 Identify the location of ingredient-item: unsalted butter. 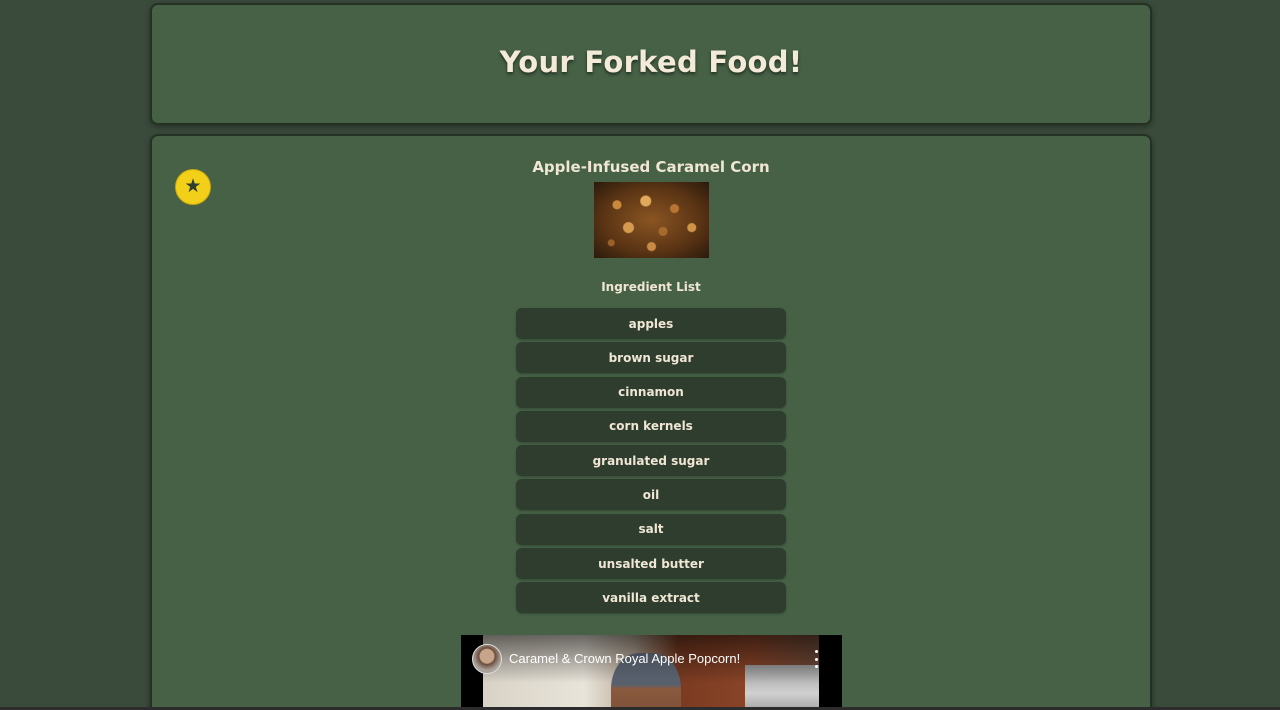
(651, 564).